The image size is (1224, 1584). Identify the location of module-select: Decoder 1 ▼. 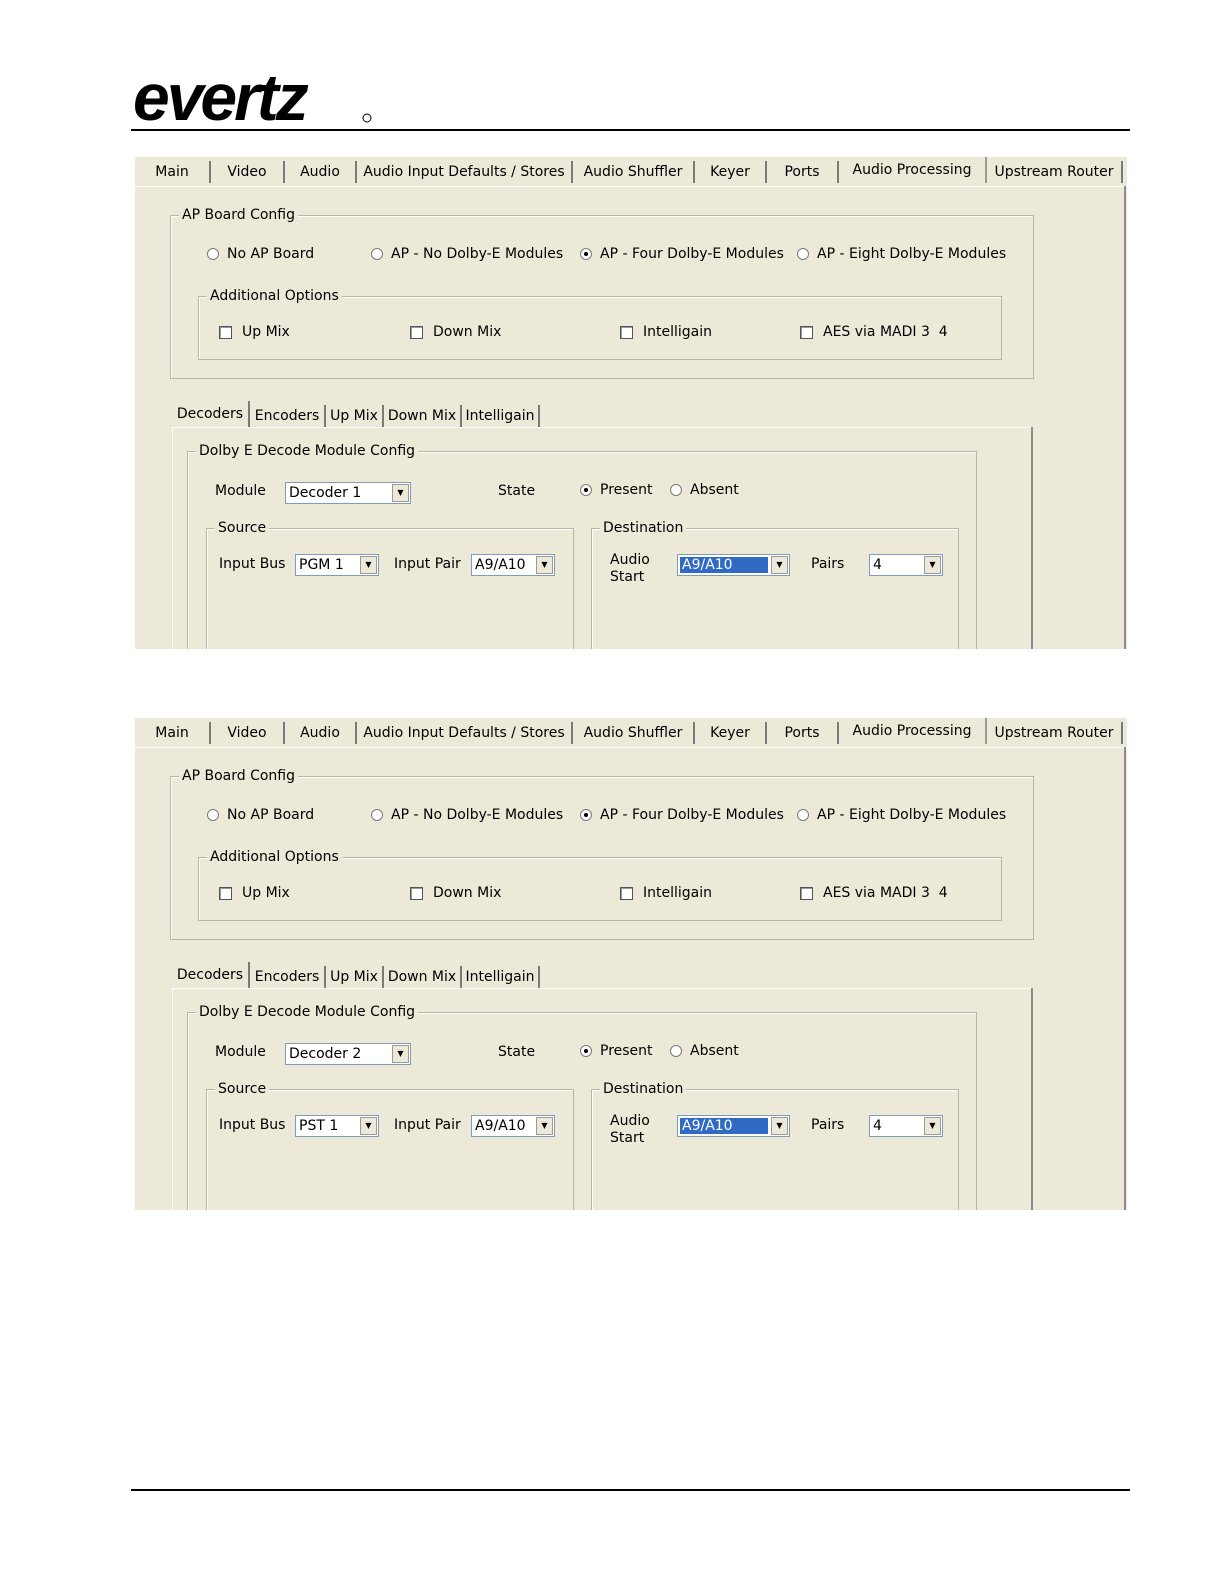
(348, 493).